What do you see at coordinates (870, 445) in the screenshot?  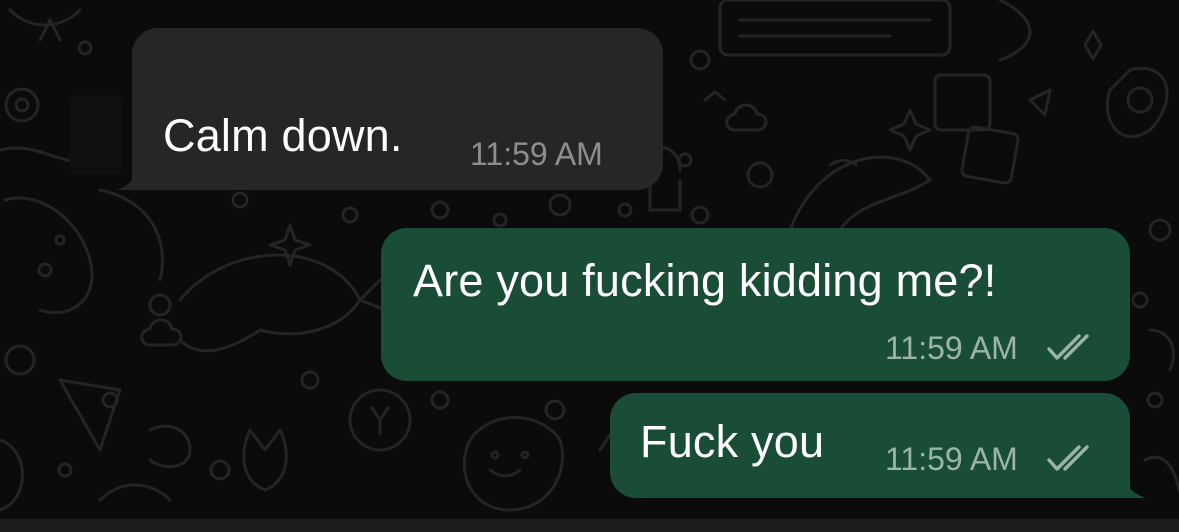 I see `outgoing-message-bubble: Fuck you 11:59 AM` at bounding box center [870, 445].